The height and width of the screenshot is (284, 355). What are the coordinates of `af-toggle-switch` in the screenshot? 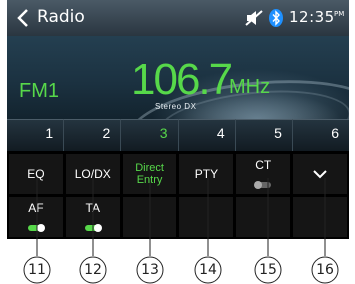 It's located at (36, 228).